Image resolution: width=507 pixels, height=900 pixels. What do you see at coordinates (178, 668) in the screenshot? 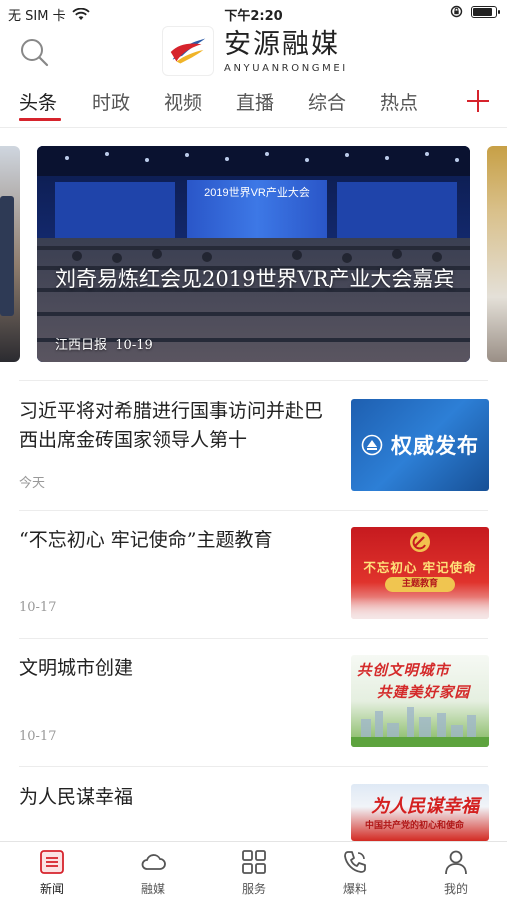
I see `news-title: 文明城市创建` at bounding box center [178, 668].